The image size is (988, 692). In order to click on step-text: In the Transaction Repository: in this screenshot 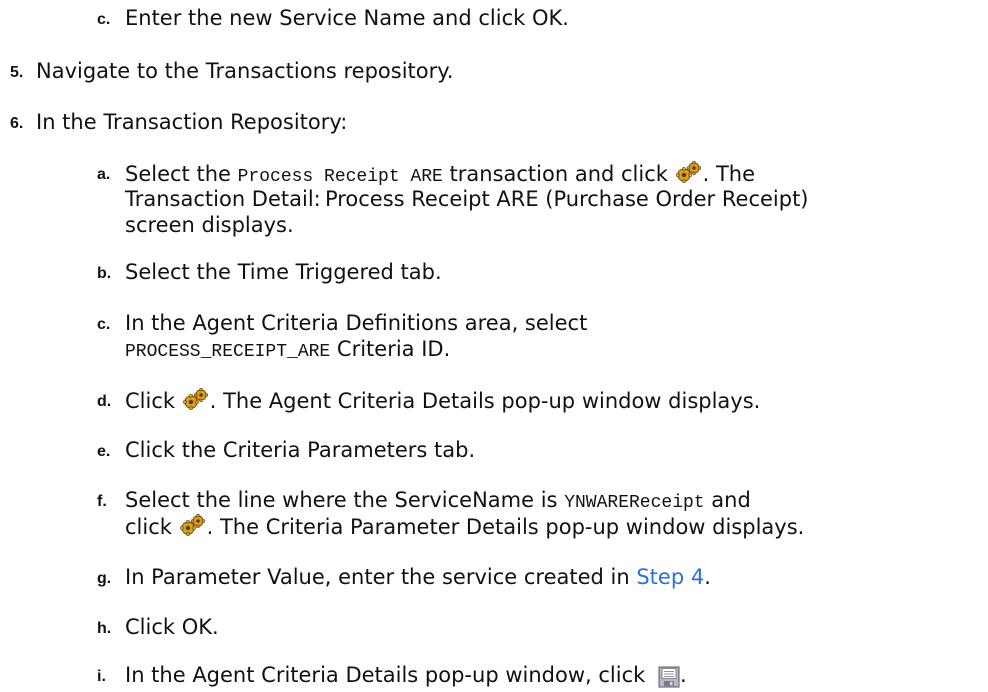, I will do `click(192, 122)`.